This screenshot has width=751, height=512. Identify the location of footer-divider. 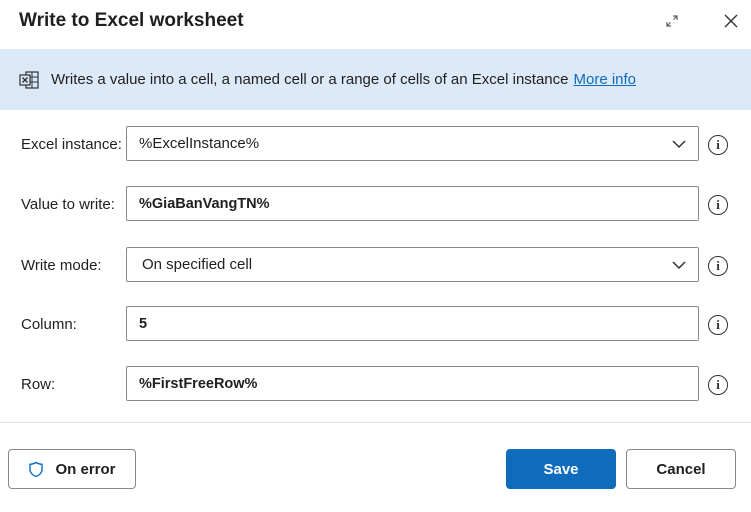
(375, 422).